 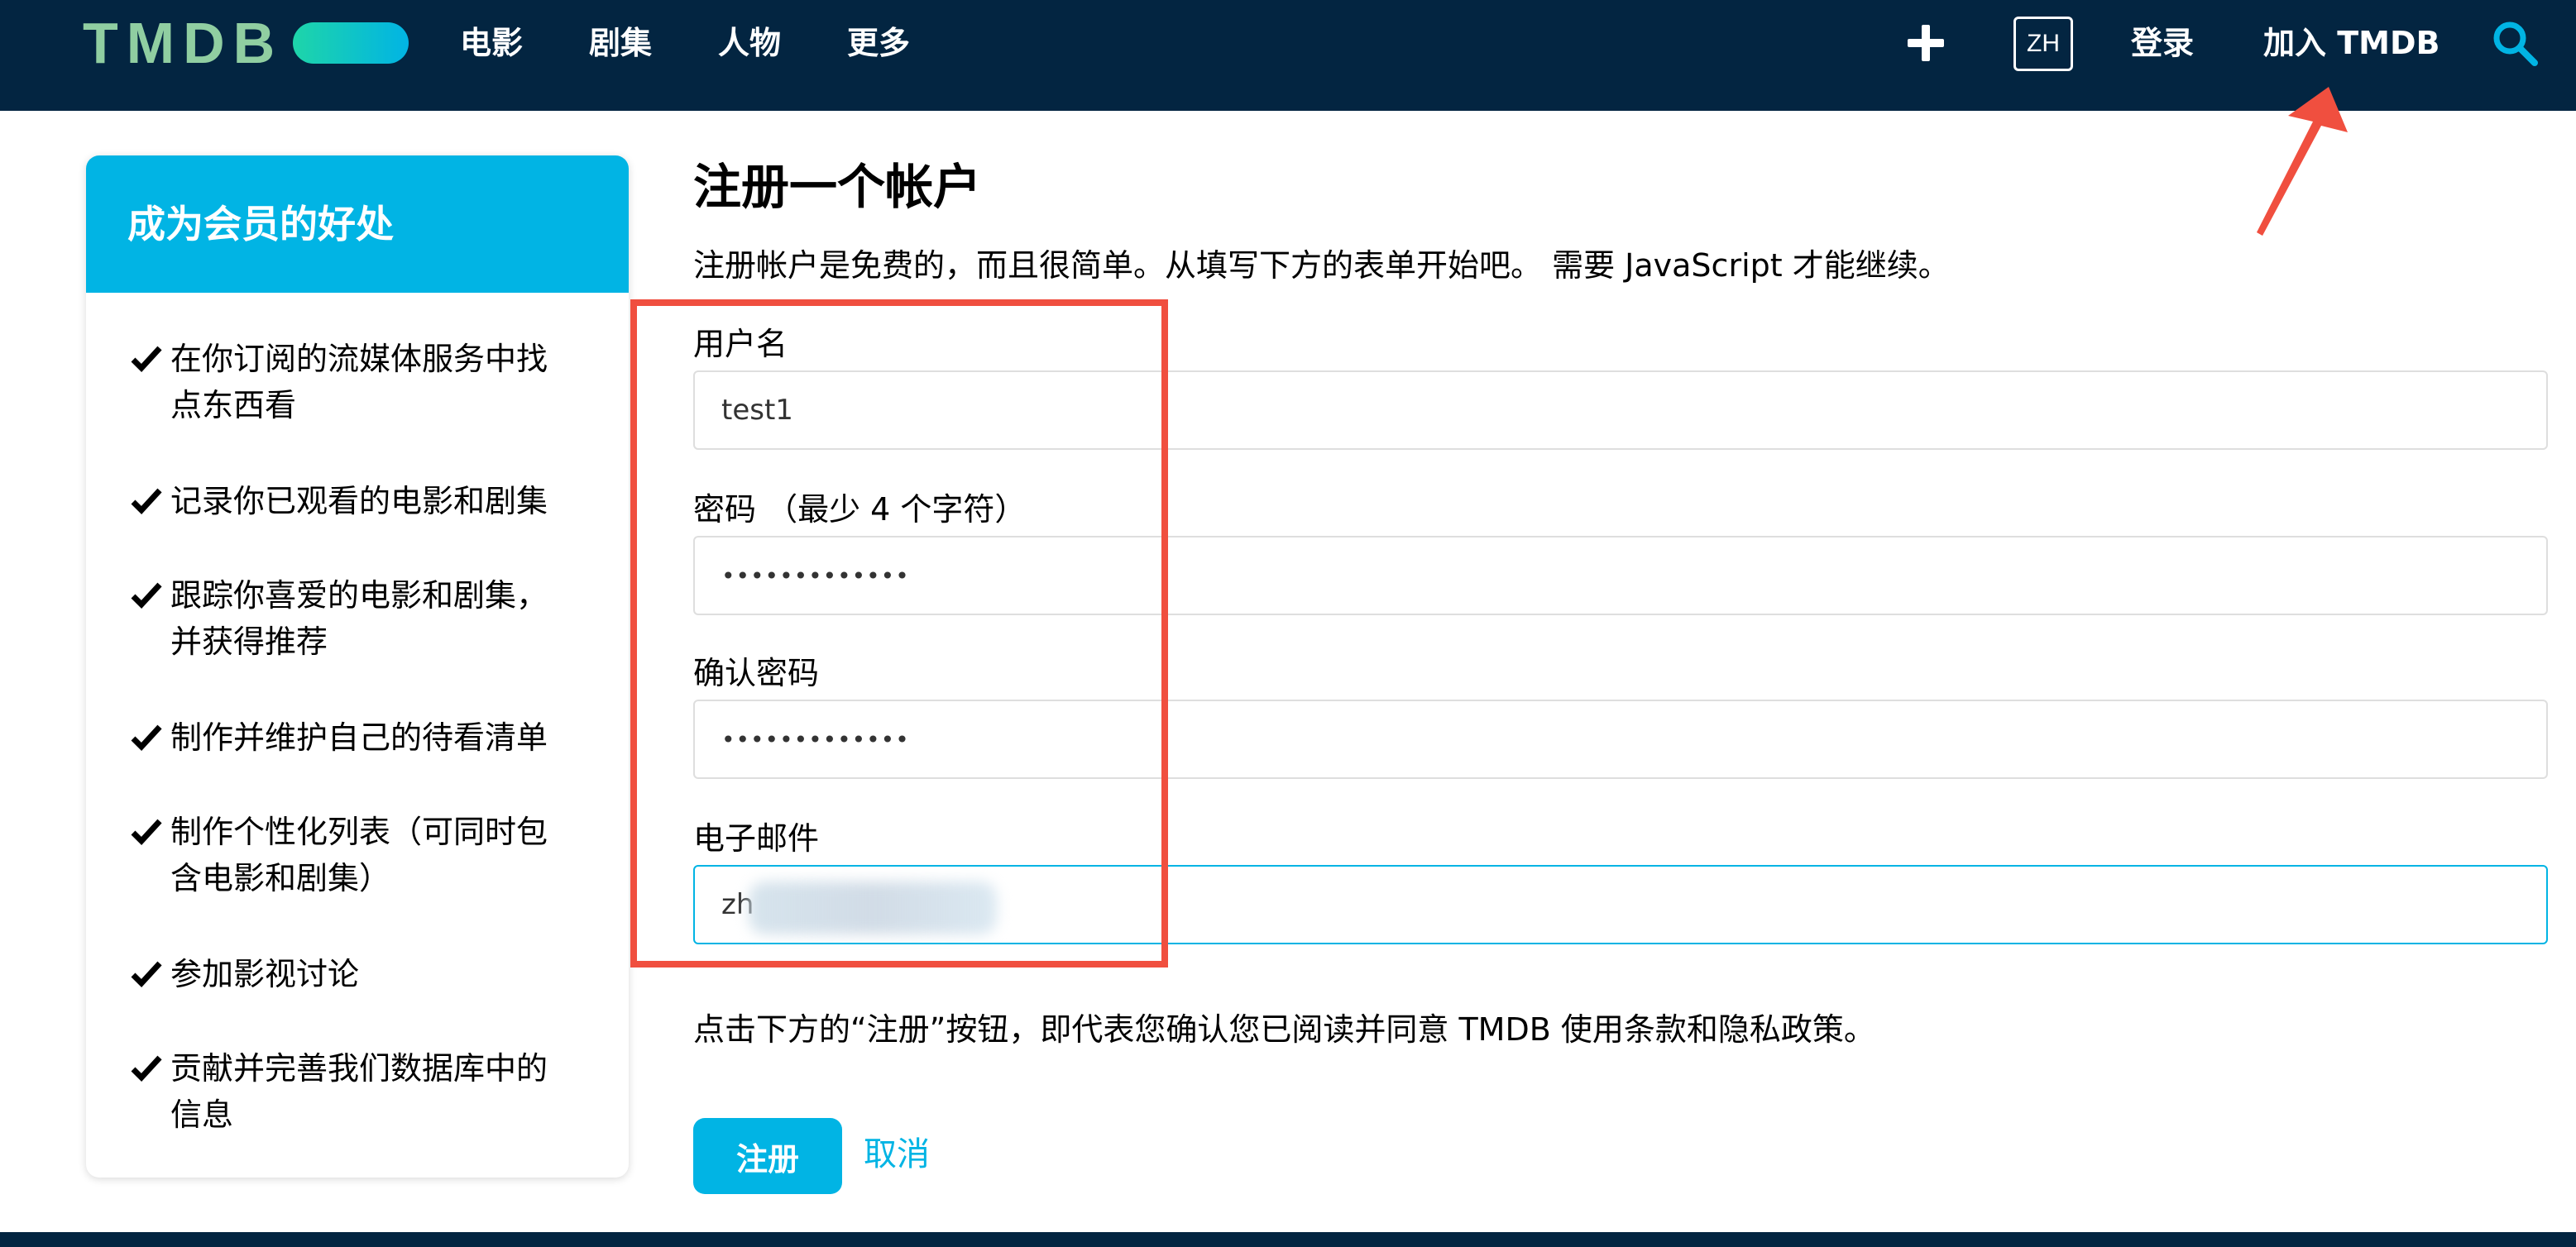 I want to click on confirm-password-input, so click(x=1621, y=739).